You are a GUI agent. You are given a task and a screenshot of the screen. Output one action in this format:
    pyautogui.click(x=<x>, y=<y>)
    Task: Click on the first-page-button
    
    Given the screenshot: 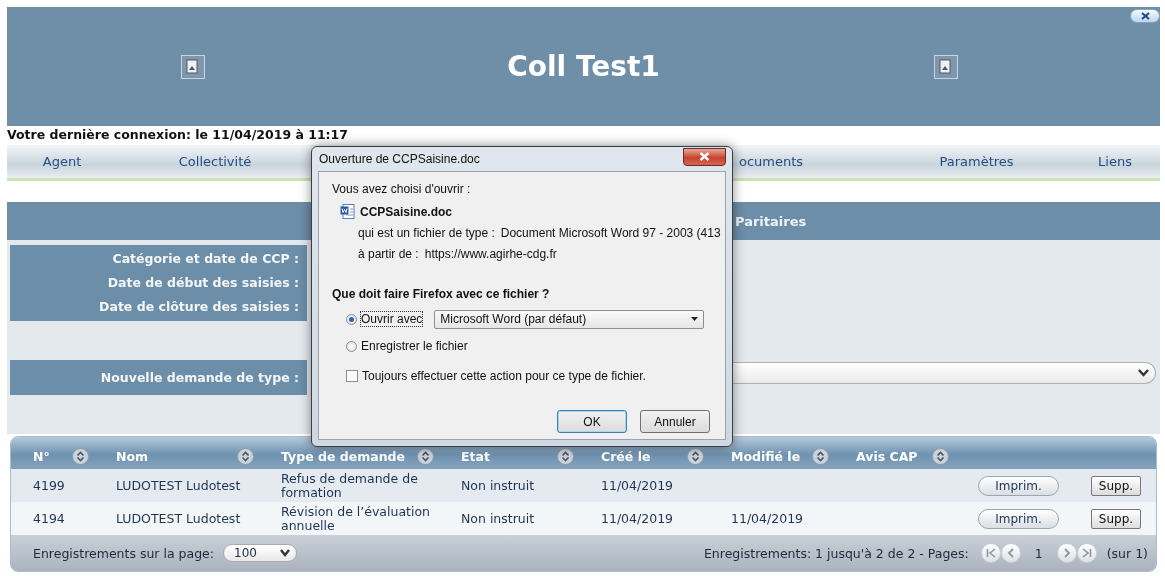 What is the action you would take?
    pyautogui.click(x=990, y=553)
    